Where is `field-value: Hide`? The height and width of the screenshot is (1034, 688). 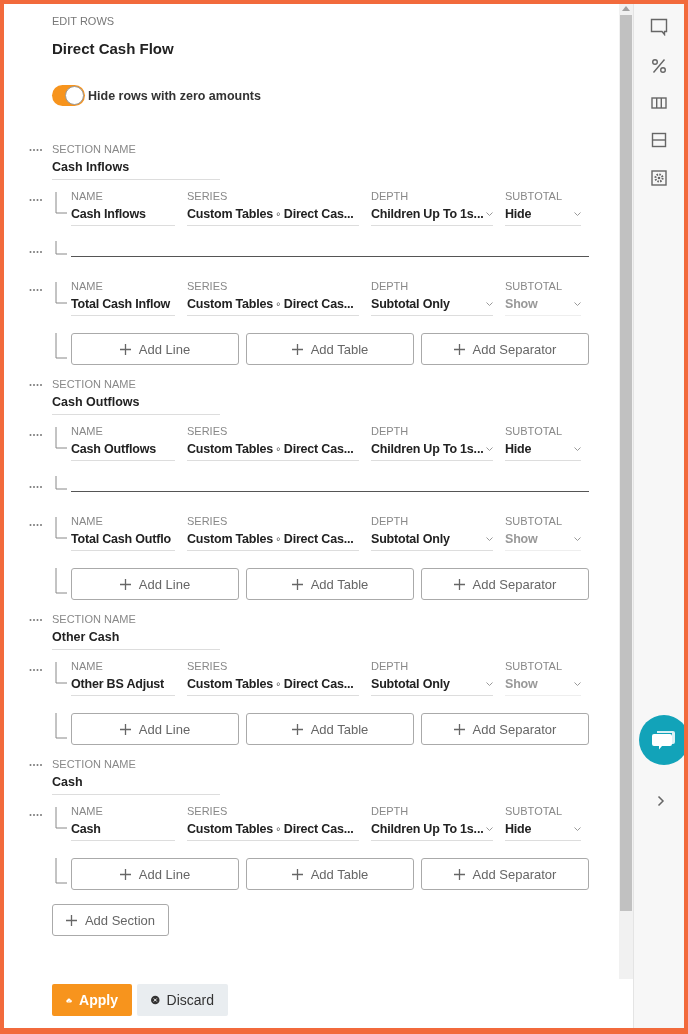
field-value: Hide is located at coordinates (518, 449).